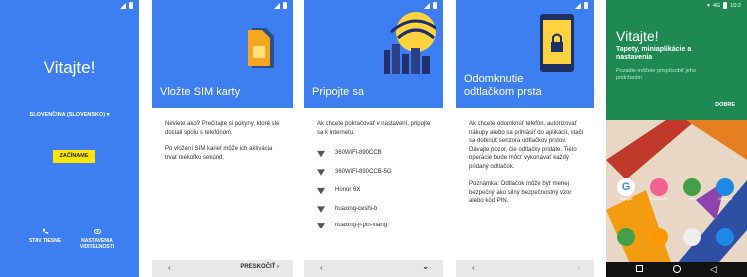  What do you see at coordinates (363, 171) in the screenshot?
I see `network-name: 360WiFi-890CCB-5G` at bounding box center [363, 171].